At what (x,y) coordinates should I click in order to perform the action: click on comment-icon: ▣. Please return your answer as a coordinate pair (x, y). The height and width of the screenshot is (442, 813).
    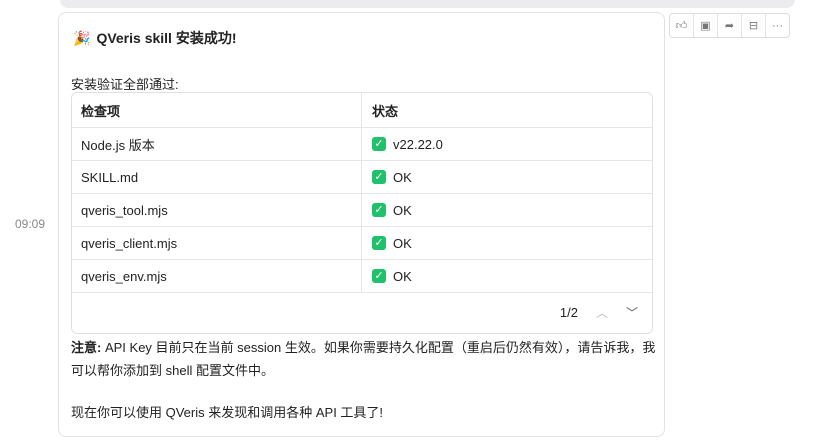
    Looking at the image, I should click on (706, 25).